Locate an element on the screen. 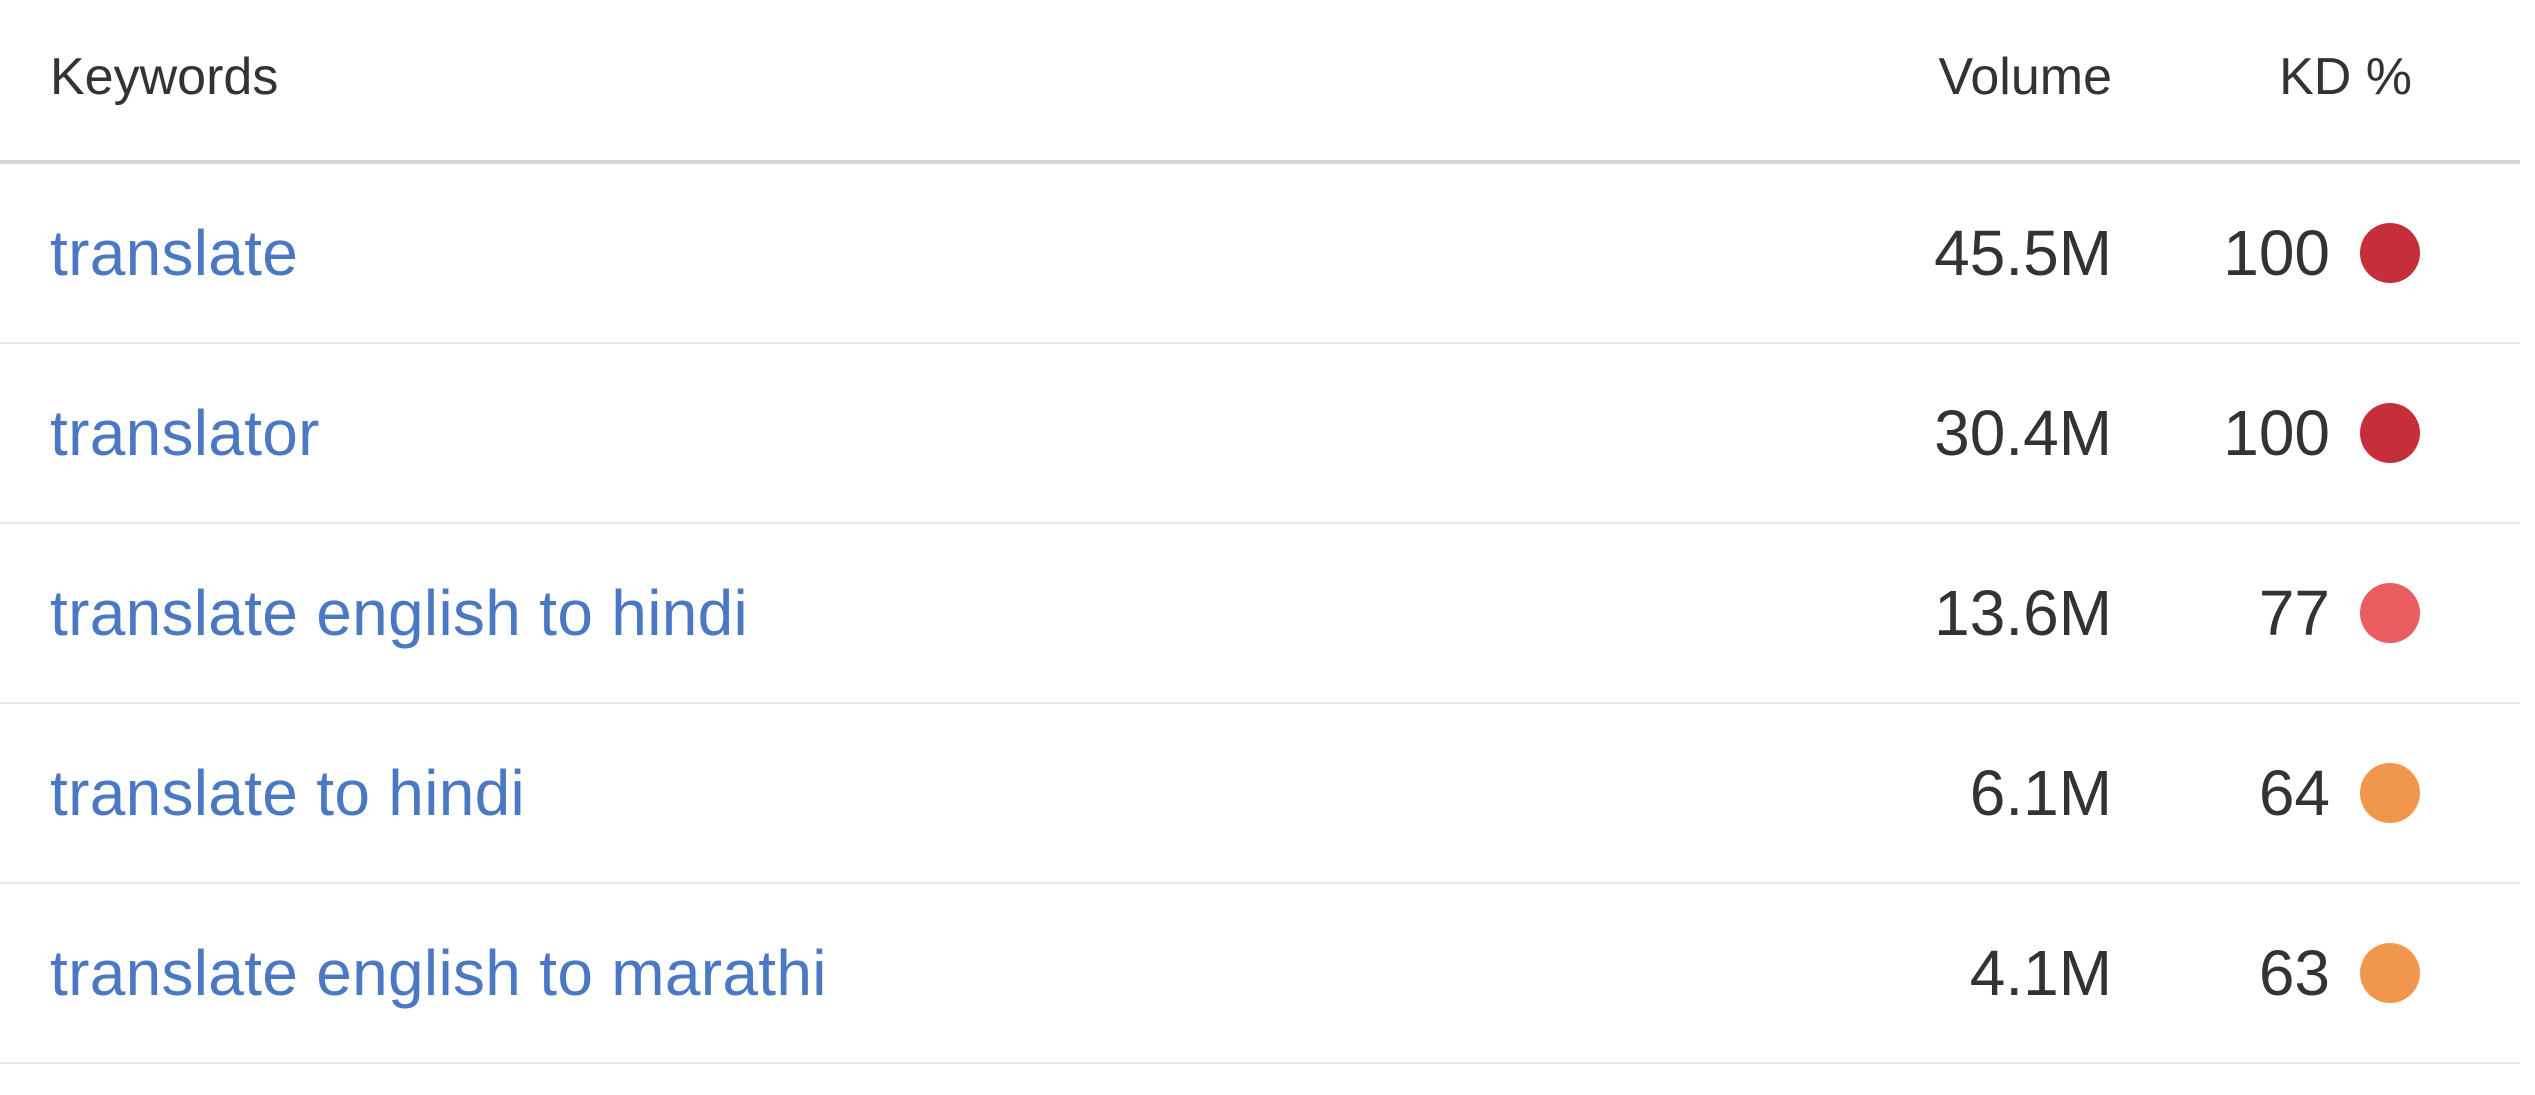  keyword-cell: translate english to hindi is located at coordinates (399, 613).